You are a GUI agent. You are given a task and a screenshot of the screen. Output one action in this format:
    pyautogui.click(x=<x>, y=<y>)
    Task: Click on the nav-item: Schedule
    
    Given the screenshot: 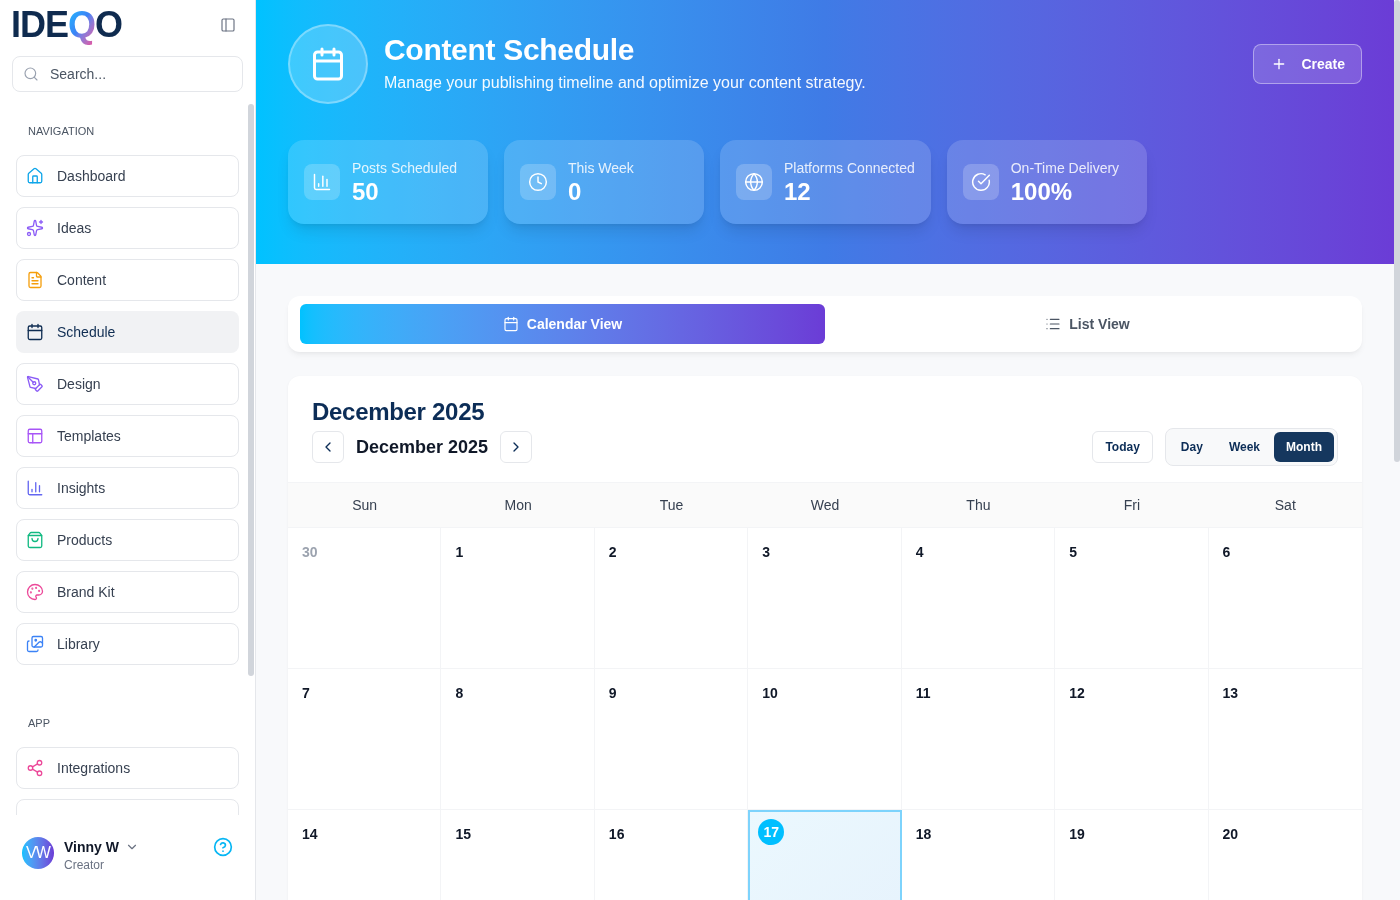 What is the action you would take?
    pyautogui.click(x=127, y=332)
    